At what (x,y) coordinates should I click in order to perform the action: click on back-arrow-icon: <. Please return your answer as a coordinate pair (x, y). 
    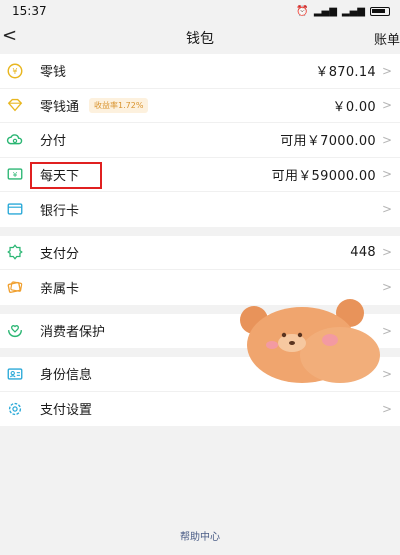
    Looking at the image, I should click on (9, 35).